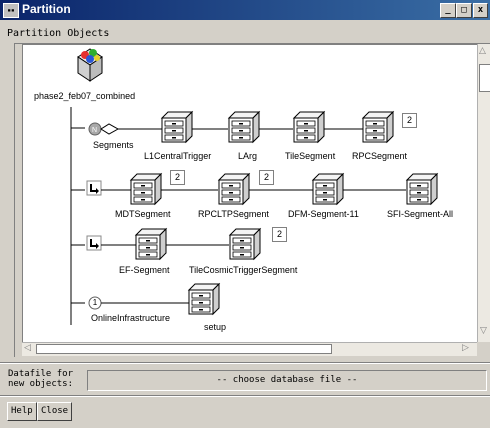 This screenshot has height=428, width=490. Describe the element at coordinates (22, 411) in the screenshot. I see `help-button: Help` at that location.